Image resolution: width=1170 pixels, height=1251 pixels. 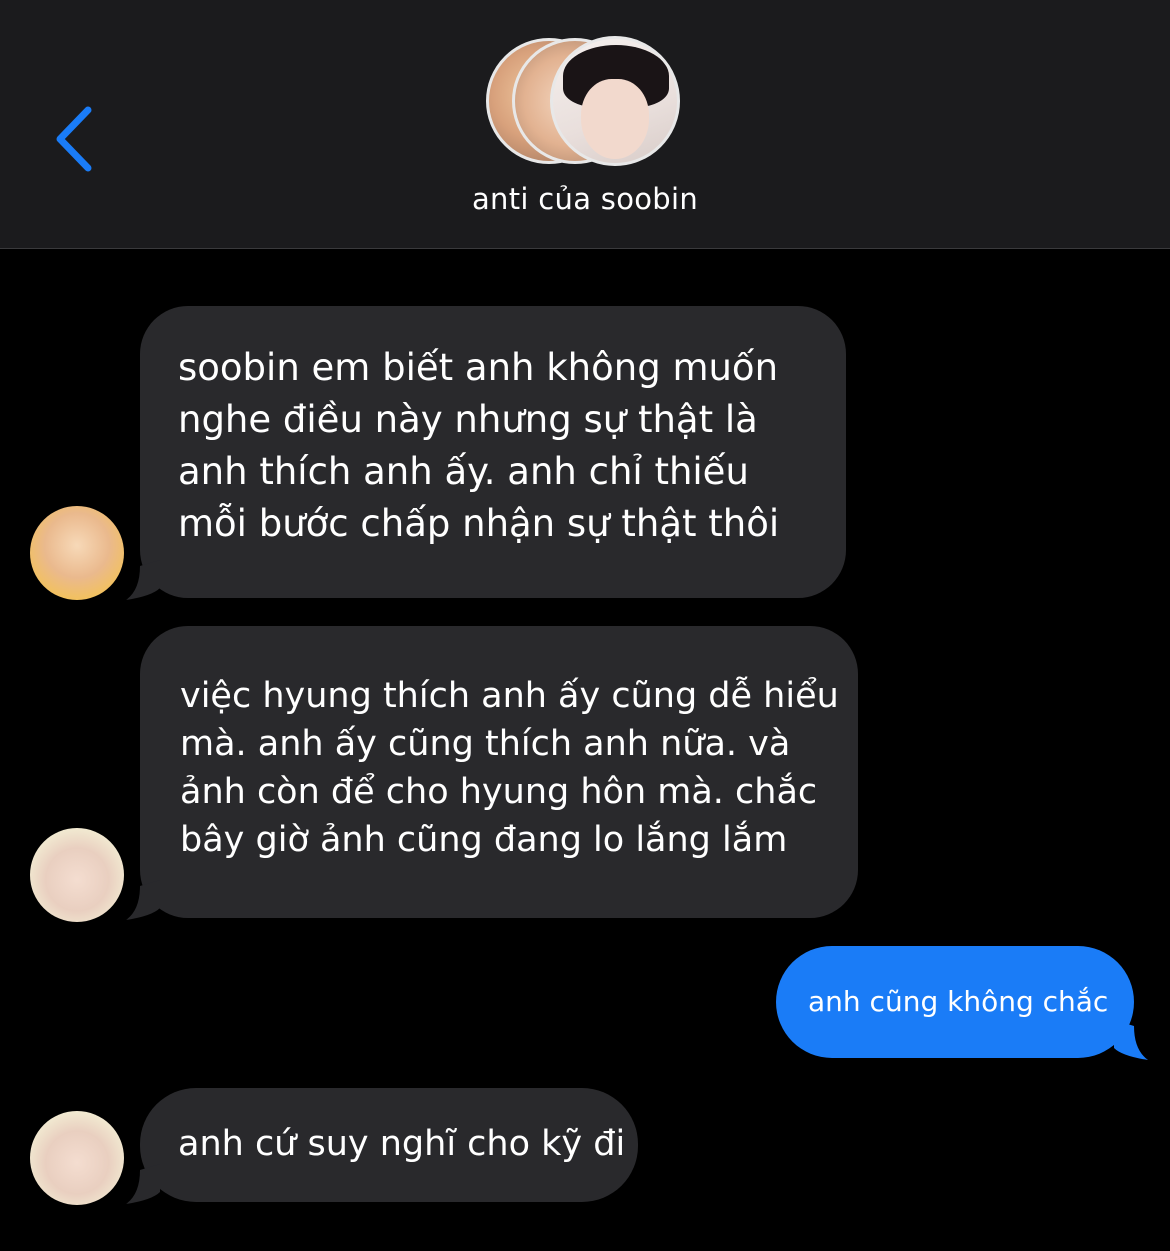 What do you see at coordinates (402, 1144) in the screenshot?
I see `message-text-line: anh cứ suy nghĩ cho kỹ đi` at bounding box center [402, 1144].